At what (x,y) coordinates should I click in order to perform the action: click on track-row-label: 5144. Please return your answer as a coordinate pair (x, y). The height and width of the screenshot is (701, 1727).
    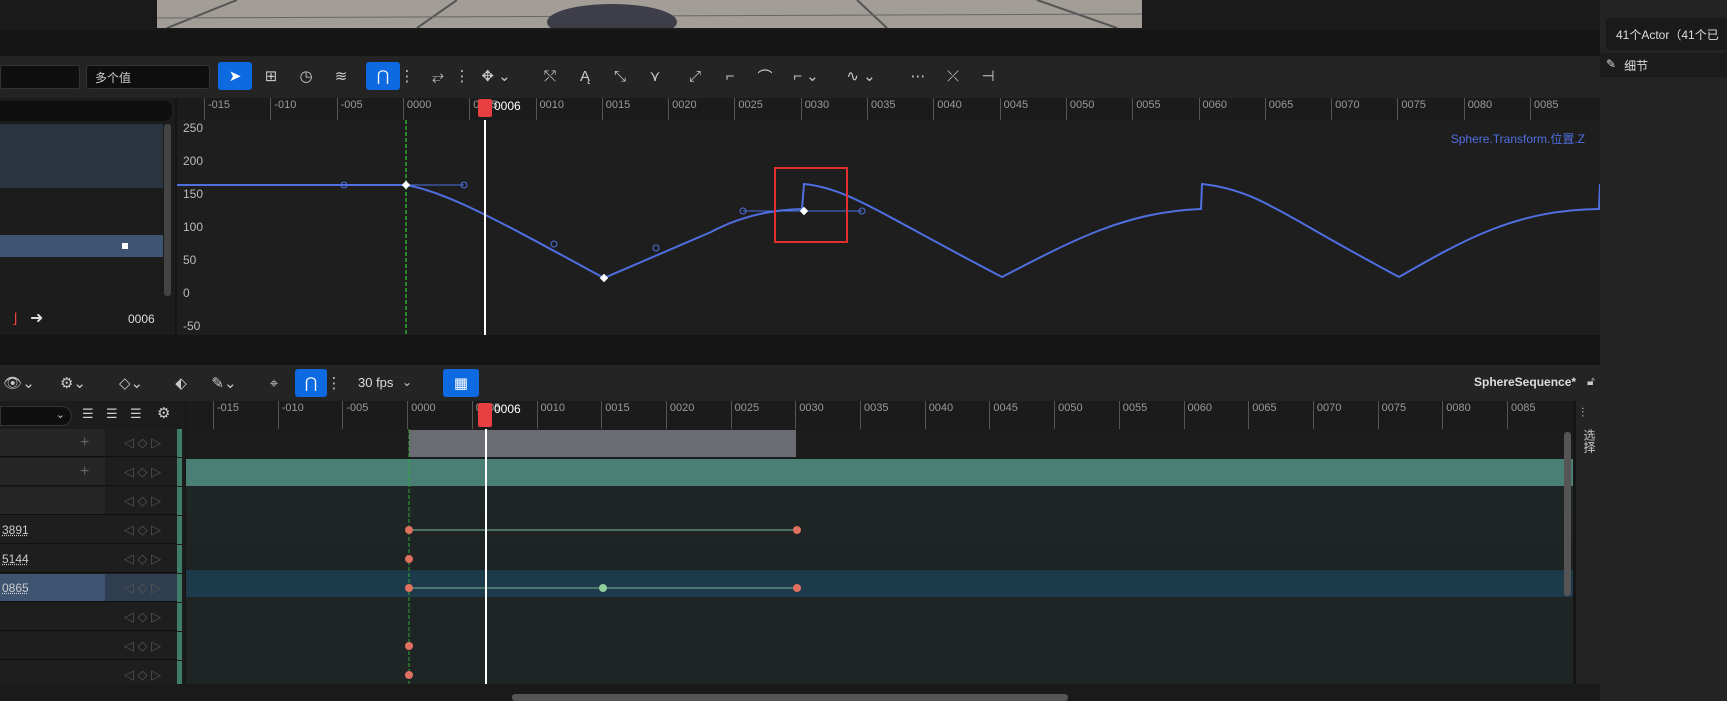
    Looking at the image, I should click on (52, 559).